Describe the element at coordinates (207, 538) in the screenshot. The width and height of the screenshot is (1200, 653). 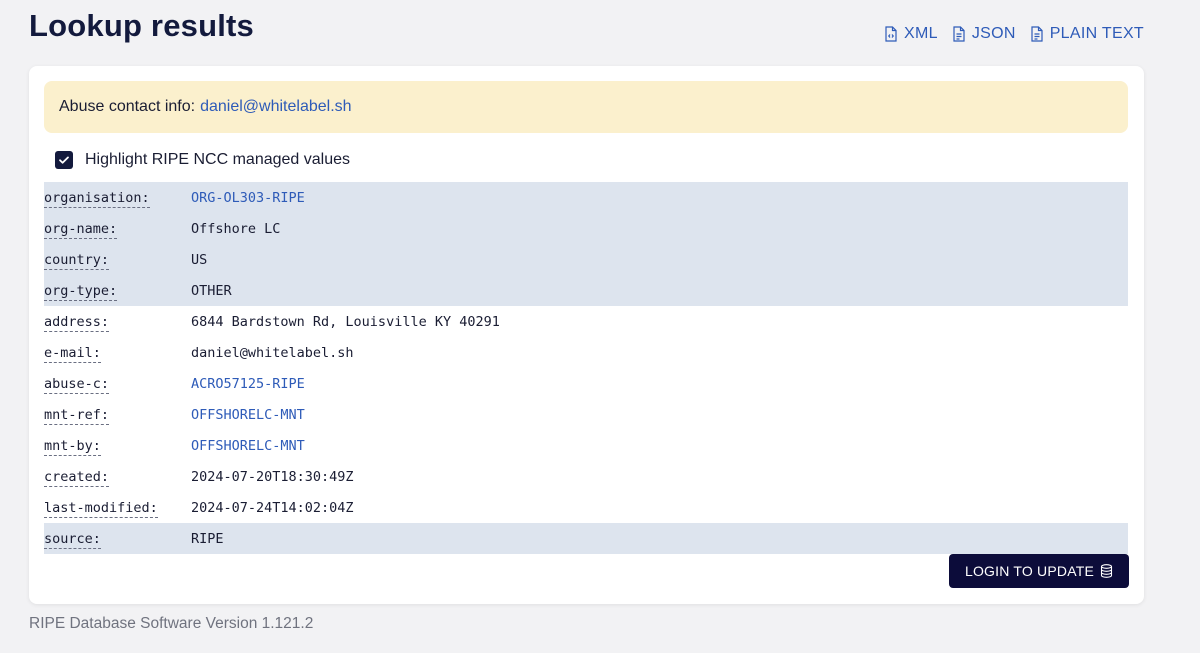
I see `attribute-value: RIPE` at that location.